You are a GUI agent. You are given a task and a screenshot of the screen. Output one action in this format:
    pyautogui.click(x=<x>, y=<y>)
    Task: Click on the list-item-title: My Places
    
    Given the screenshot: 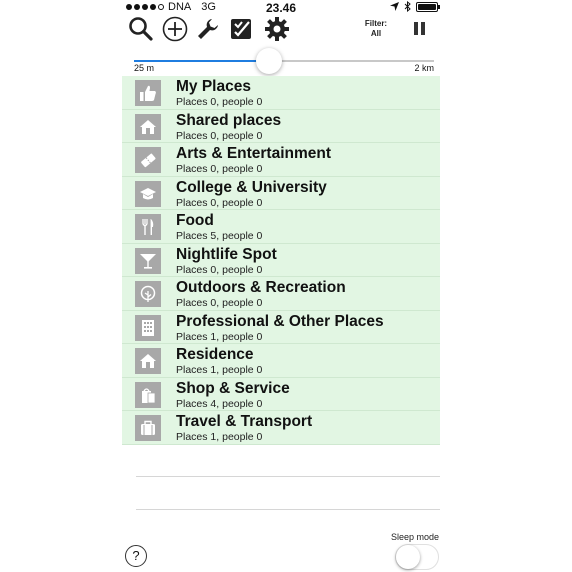 What is the action you would take?
    pyautogui.click(x=213, y=86)
    